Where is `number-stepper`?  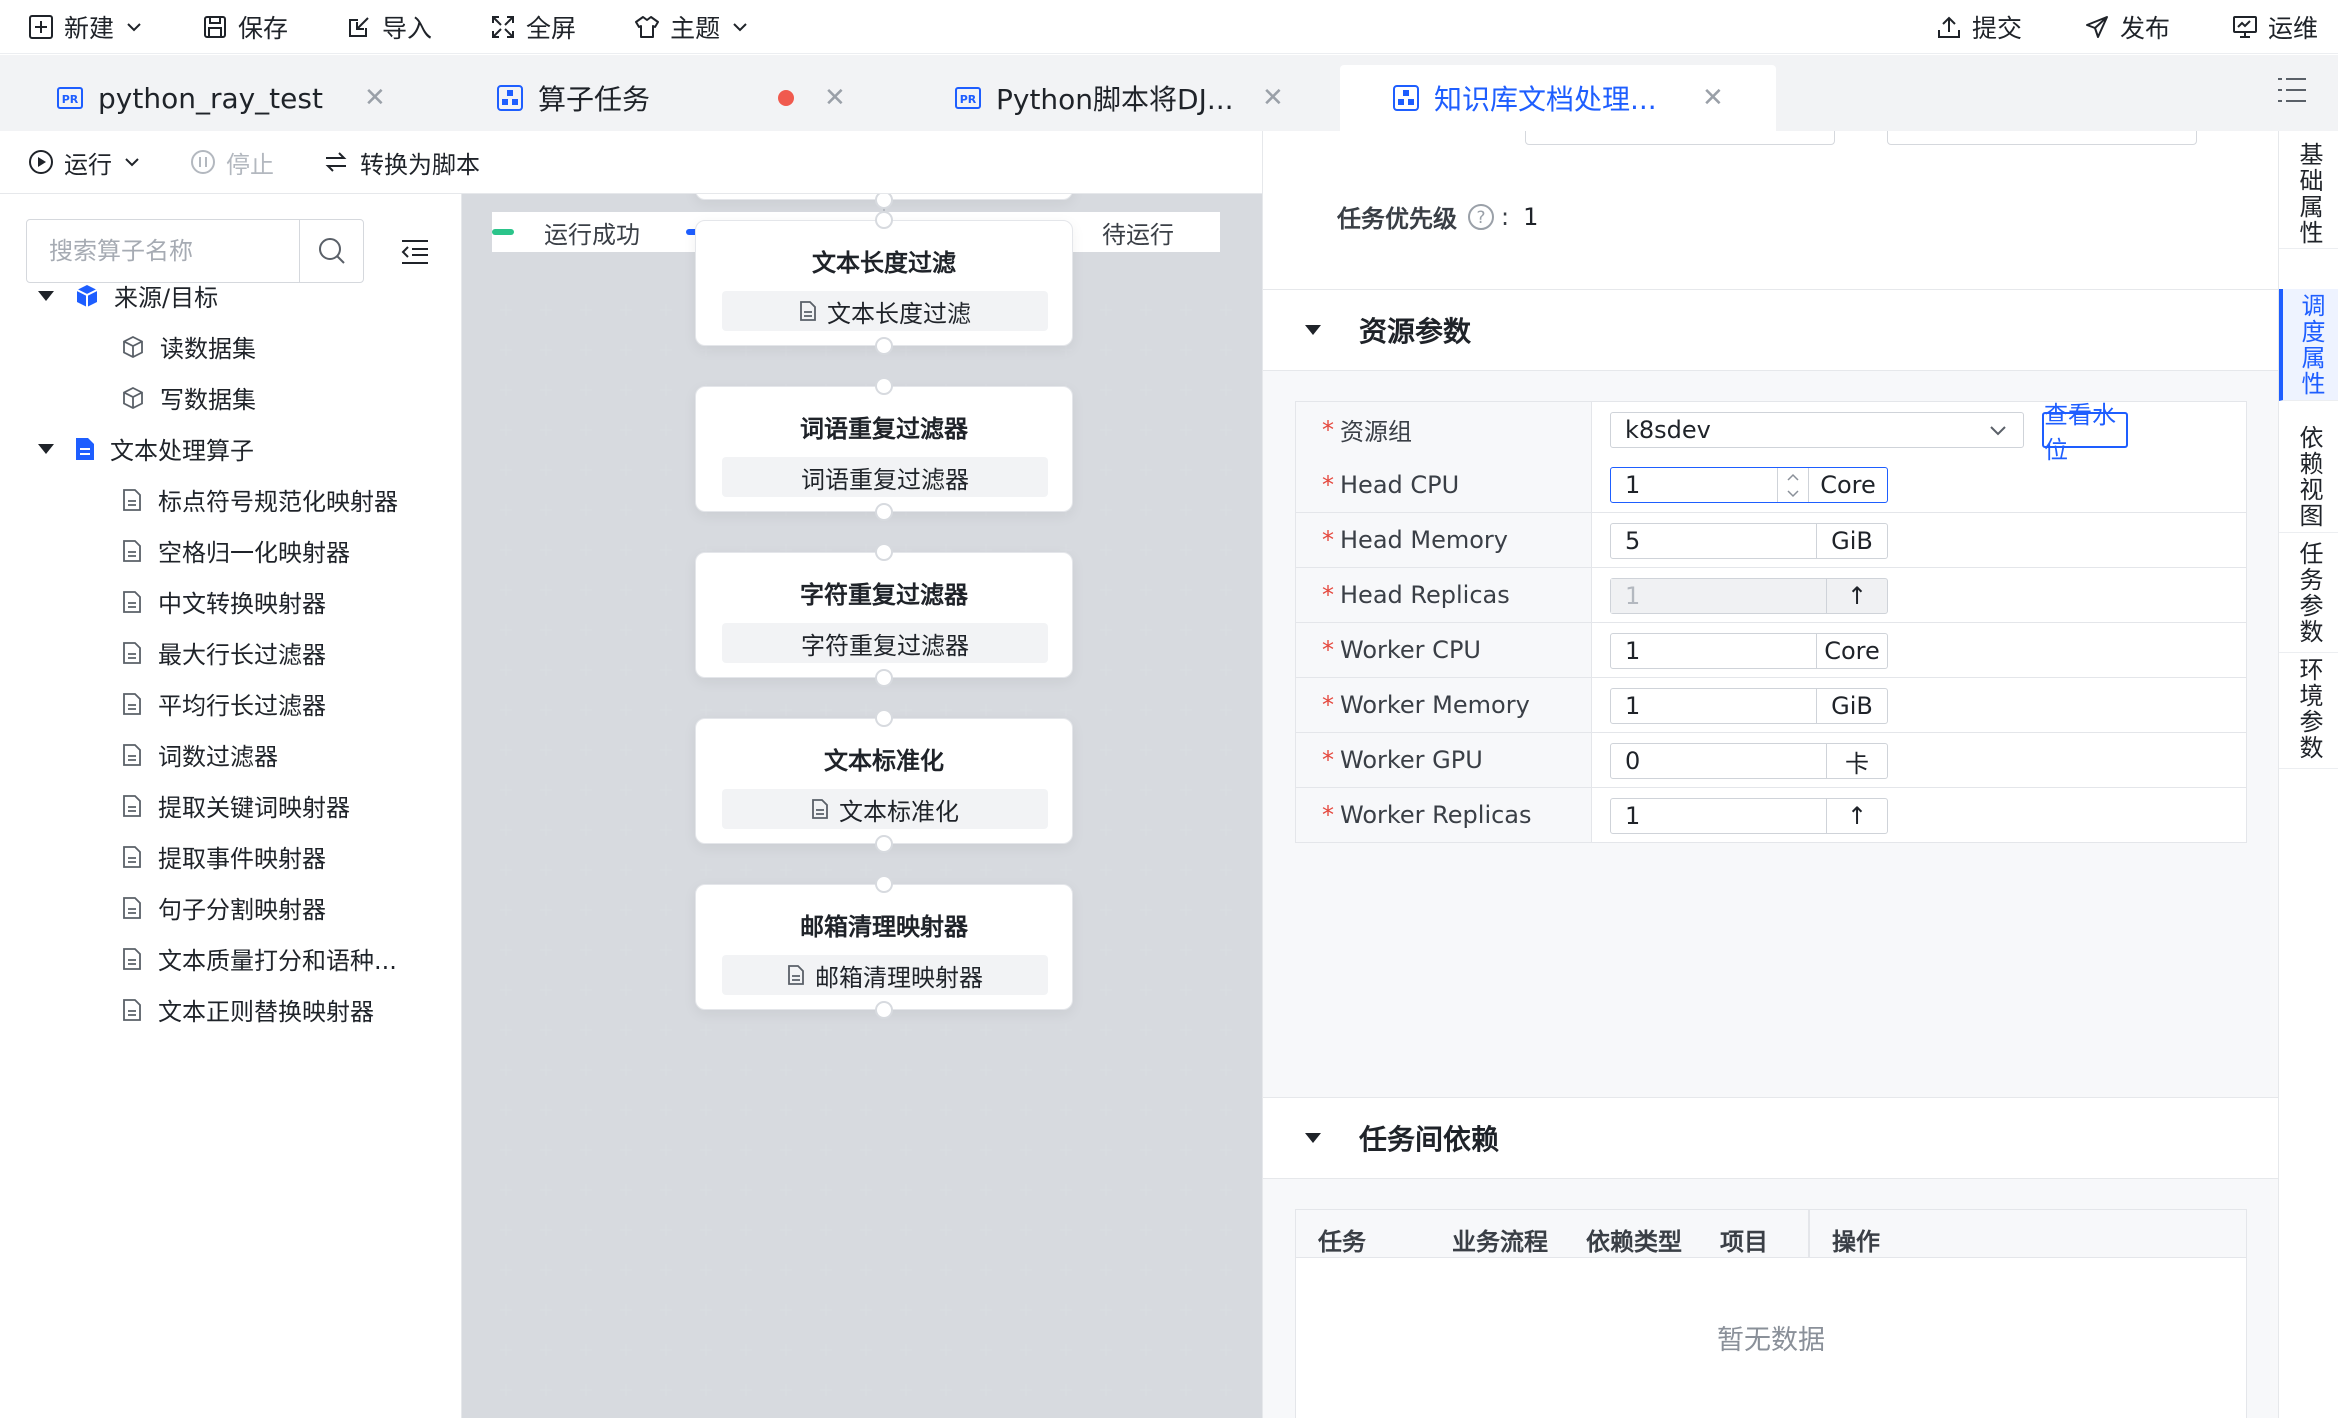
number-stepper is located at coordinates (1792, 485).